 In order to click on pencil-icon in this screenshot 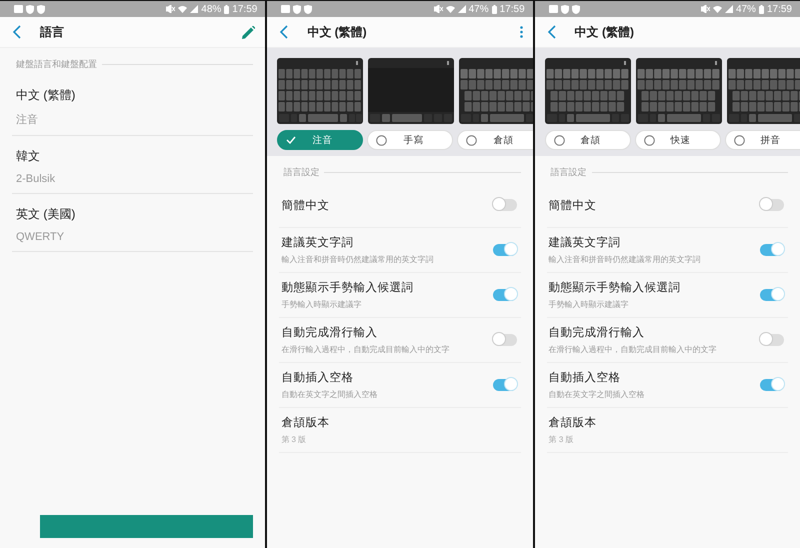, I will do `click(249, 32)`.